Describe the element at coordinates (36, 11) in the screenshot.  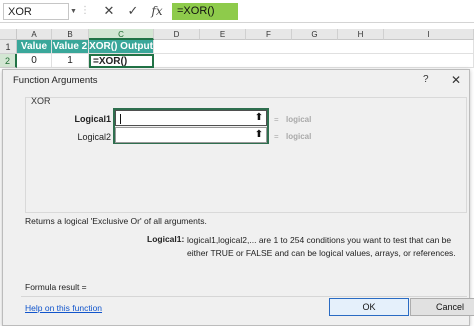
I see `name-box: XOR` at that location.